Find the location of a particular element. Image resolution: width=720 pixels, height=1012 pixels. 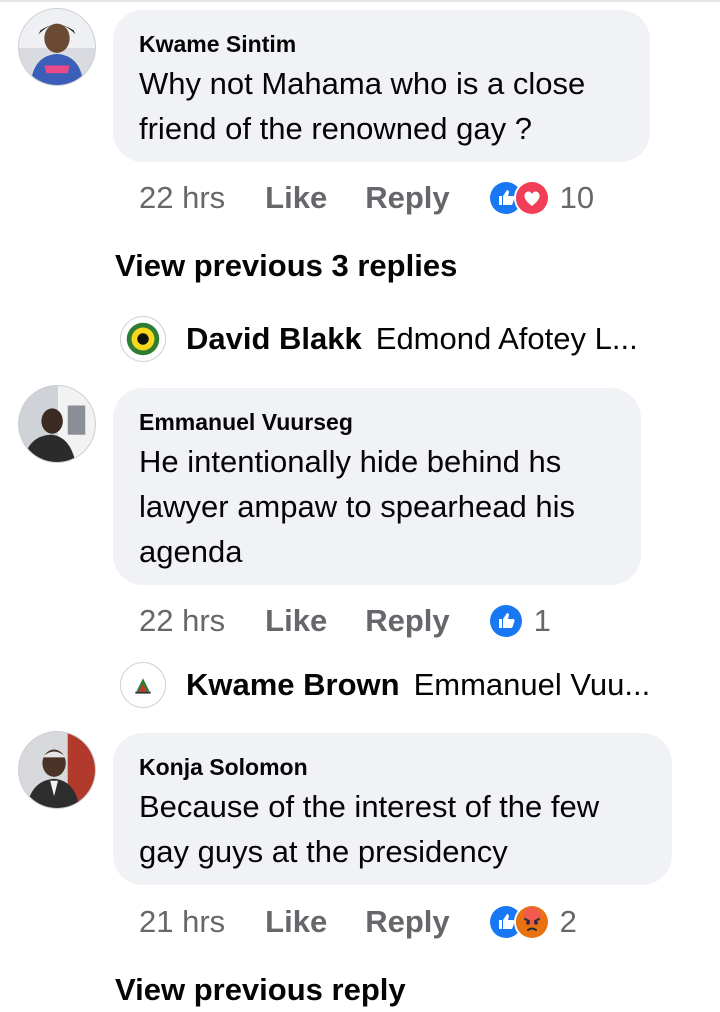

top-divider is located at coordinates (360, 1).